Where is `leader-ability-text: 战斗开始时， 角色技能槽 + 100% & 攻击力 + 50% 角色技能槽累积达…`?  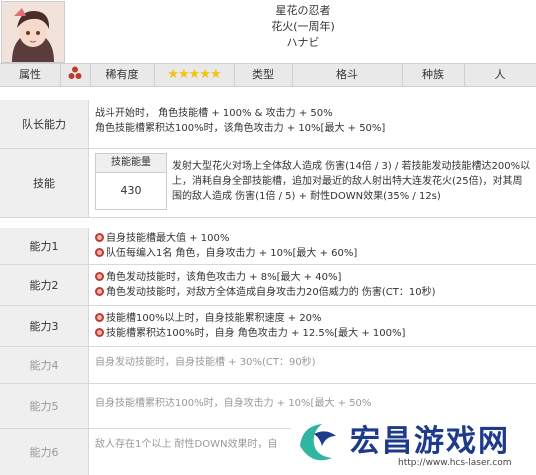
leader-ability-text: 战斗开始时， 角色技能槽 + 100% & 攻击力 + 50% 角色技能槽累积达… is located at coordinates (313, 121).